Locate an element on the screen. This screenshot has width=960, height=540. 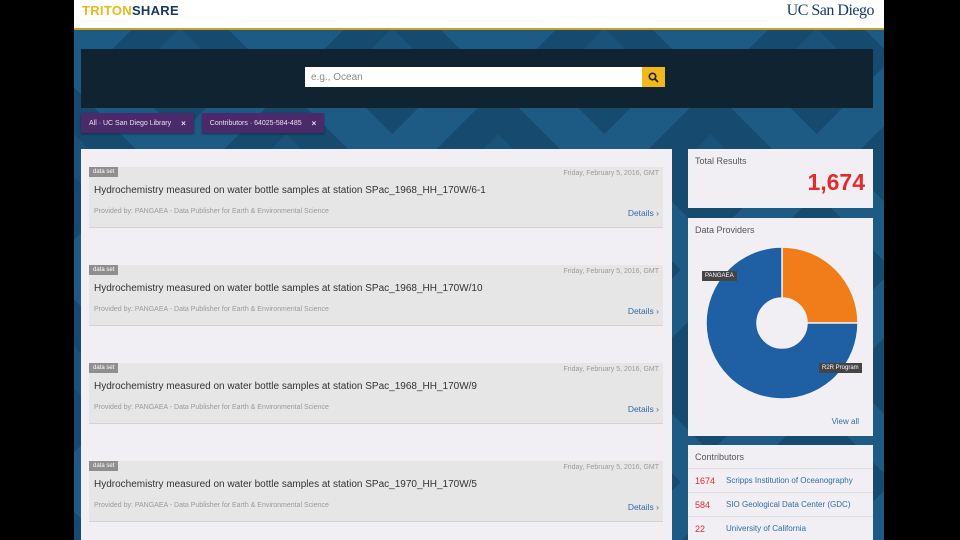
filter-chip-provider: All · UC San Diego Library × is located at coordinates (137, 123).